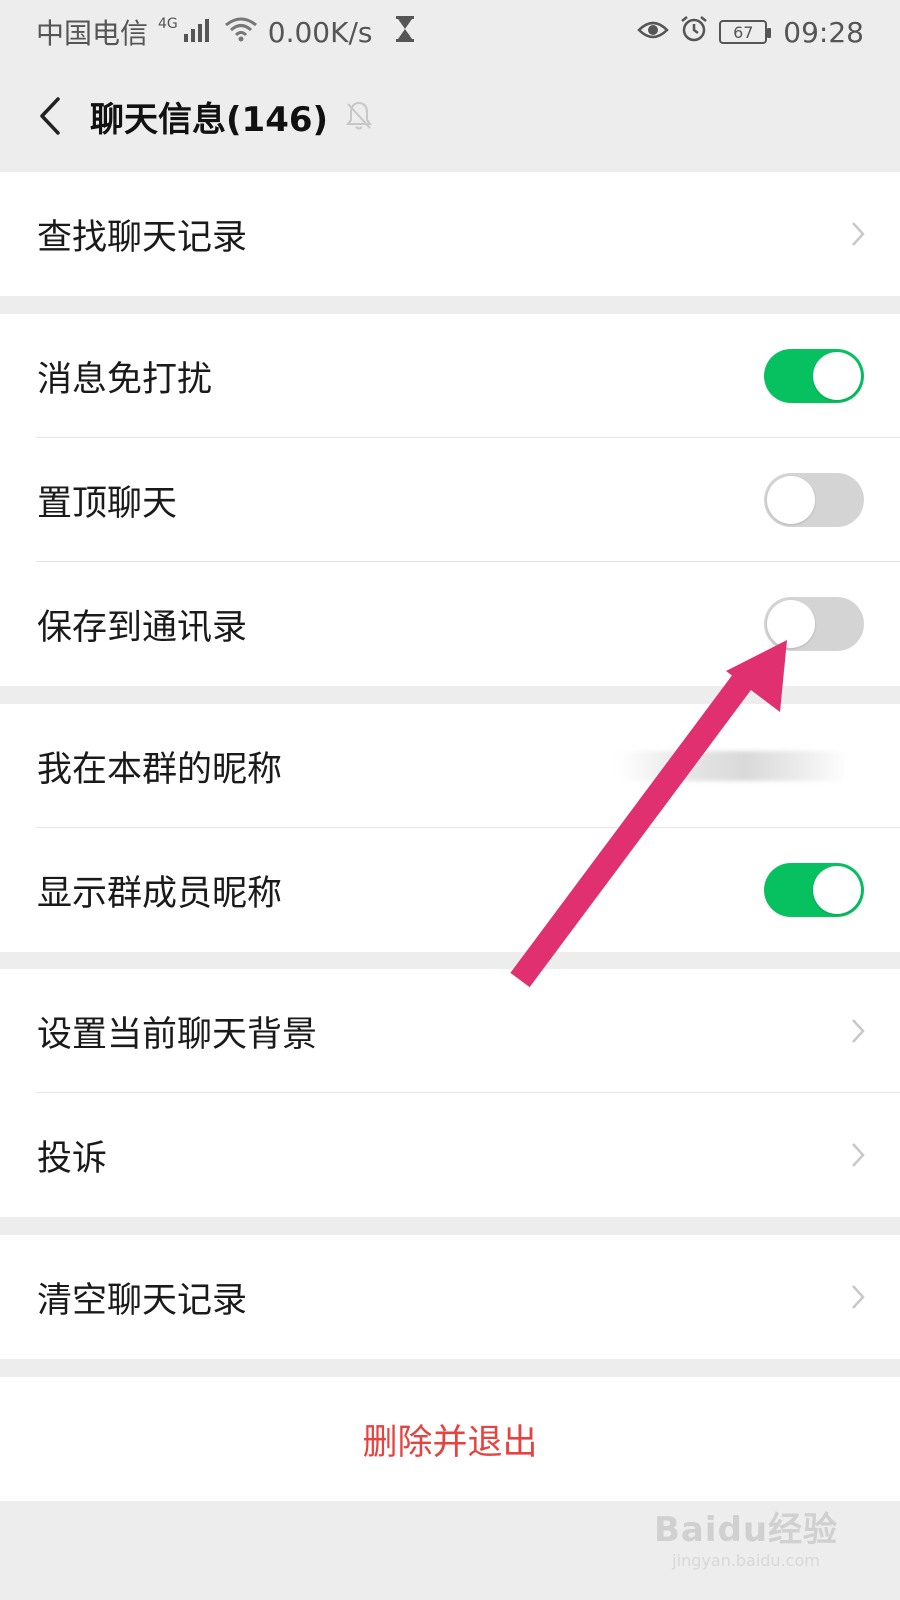  What do you see at coordinates (209, 119) in the screenshot?
I see `page-title: 聊天信息(146)` at bounding box center [209, 119].